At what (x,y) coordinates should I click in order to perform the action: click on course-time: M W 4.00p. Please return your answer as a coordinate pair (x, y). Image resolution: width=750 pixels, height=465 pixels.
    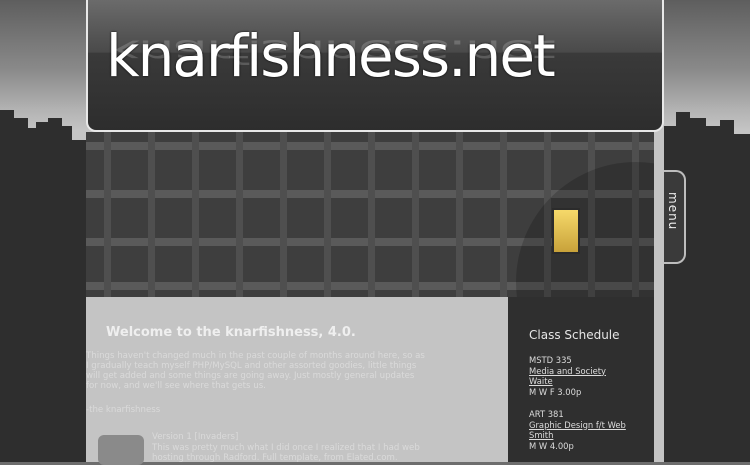
    Looking at the image, I should click on (551, 445).